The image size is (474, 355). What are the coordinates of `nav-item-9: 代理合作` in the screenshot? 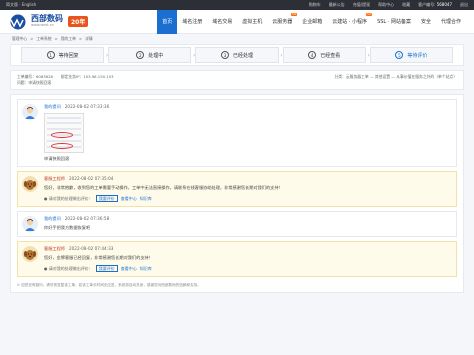 It's located at (451, 22).